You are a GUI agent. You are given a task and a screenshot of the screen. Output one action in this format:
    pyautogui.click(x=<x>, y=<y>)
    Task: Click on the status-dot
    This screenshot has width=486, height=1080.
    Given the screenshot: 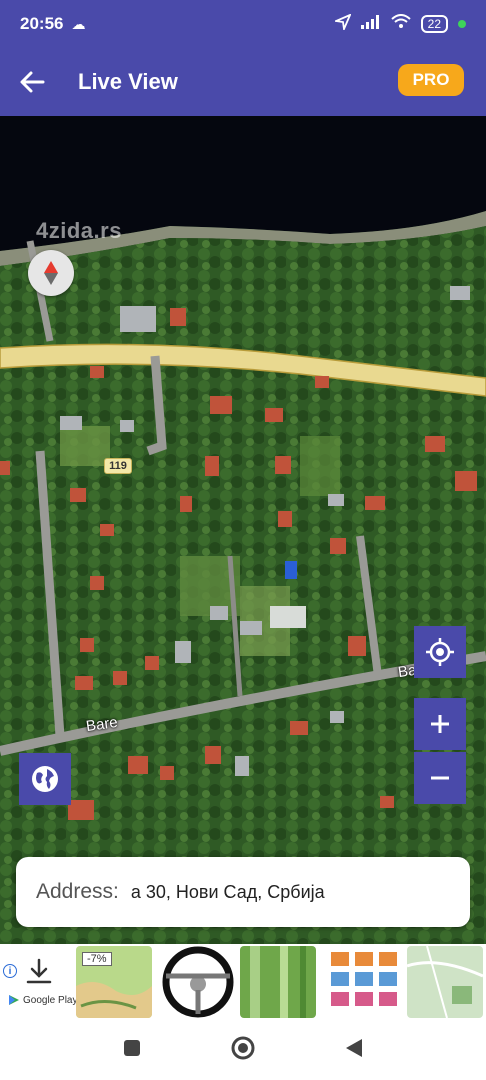 What is the action you would take?
    pyautogui.click(x=462, y=24)
    